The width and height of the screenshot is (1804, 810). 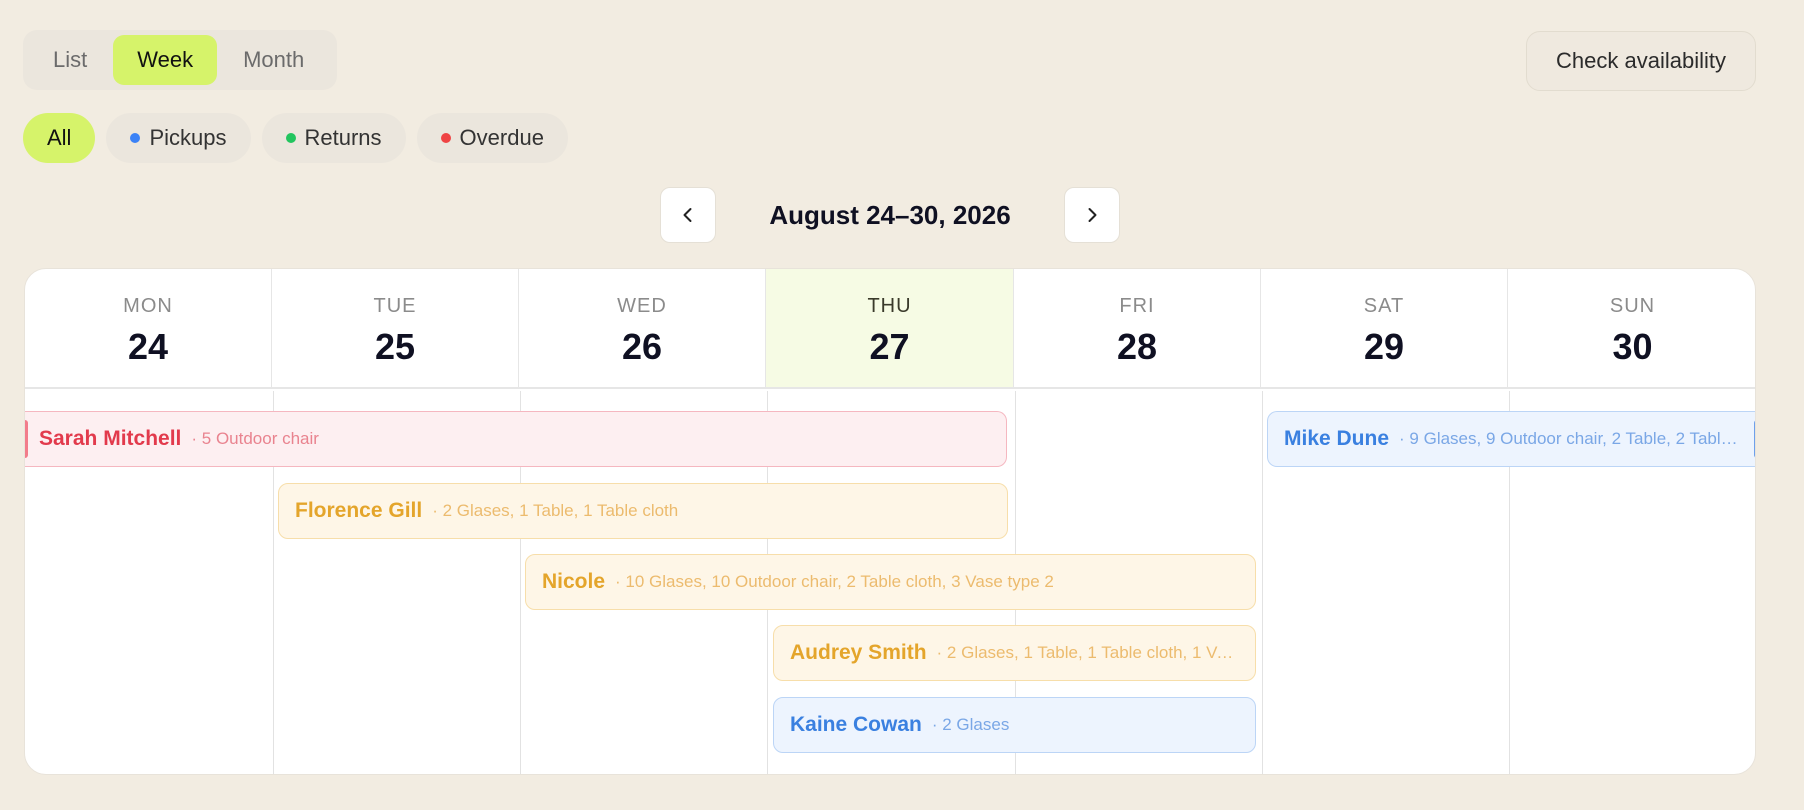 I want to click on day-header-wed: WED 26, so click(x=642, y=329).